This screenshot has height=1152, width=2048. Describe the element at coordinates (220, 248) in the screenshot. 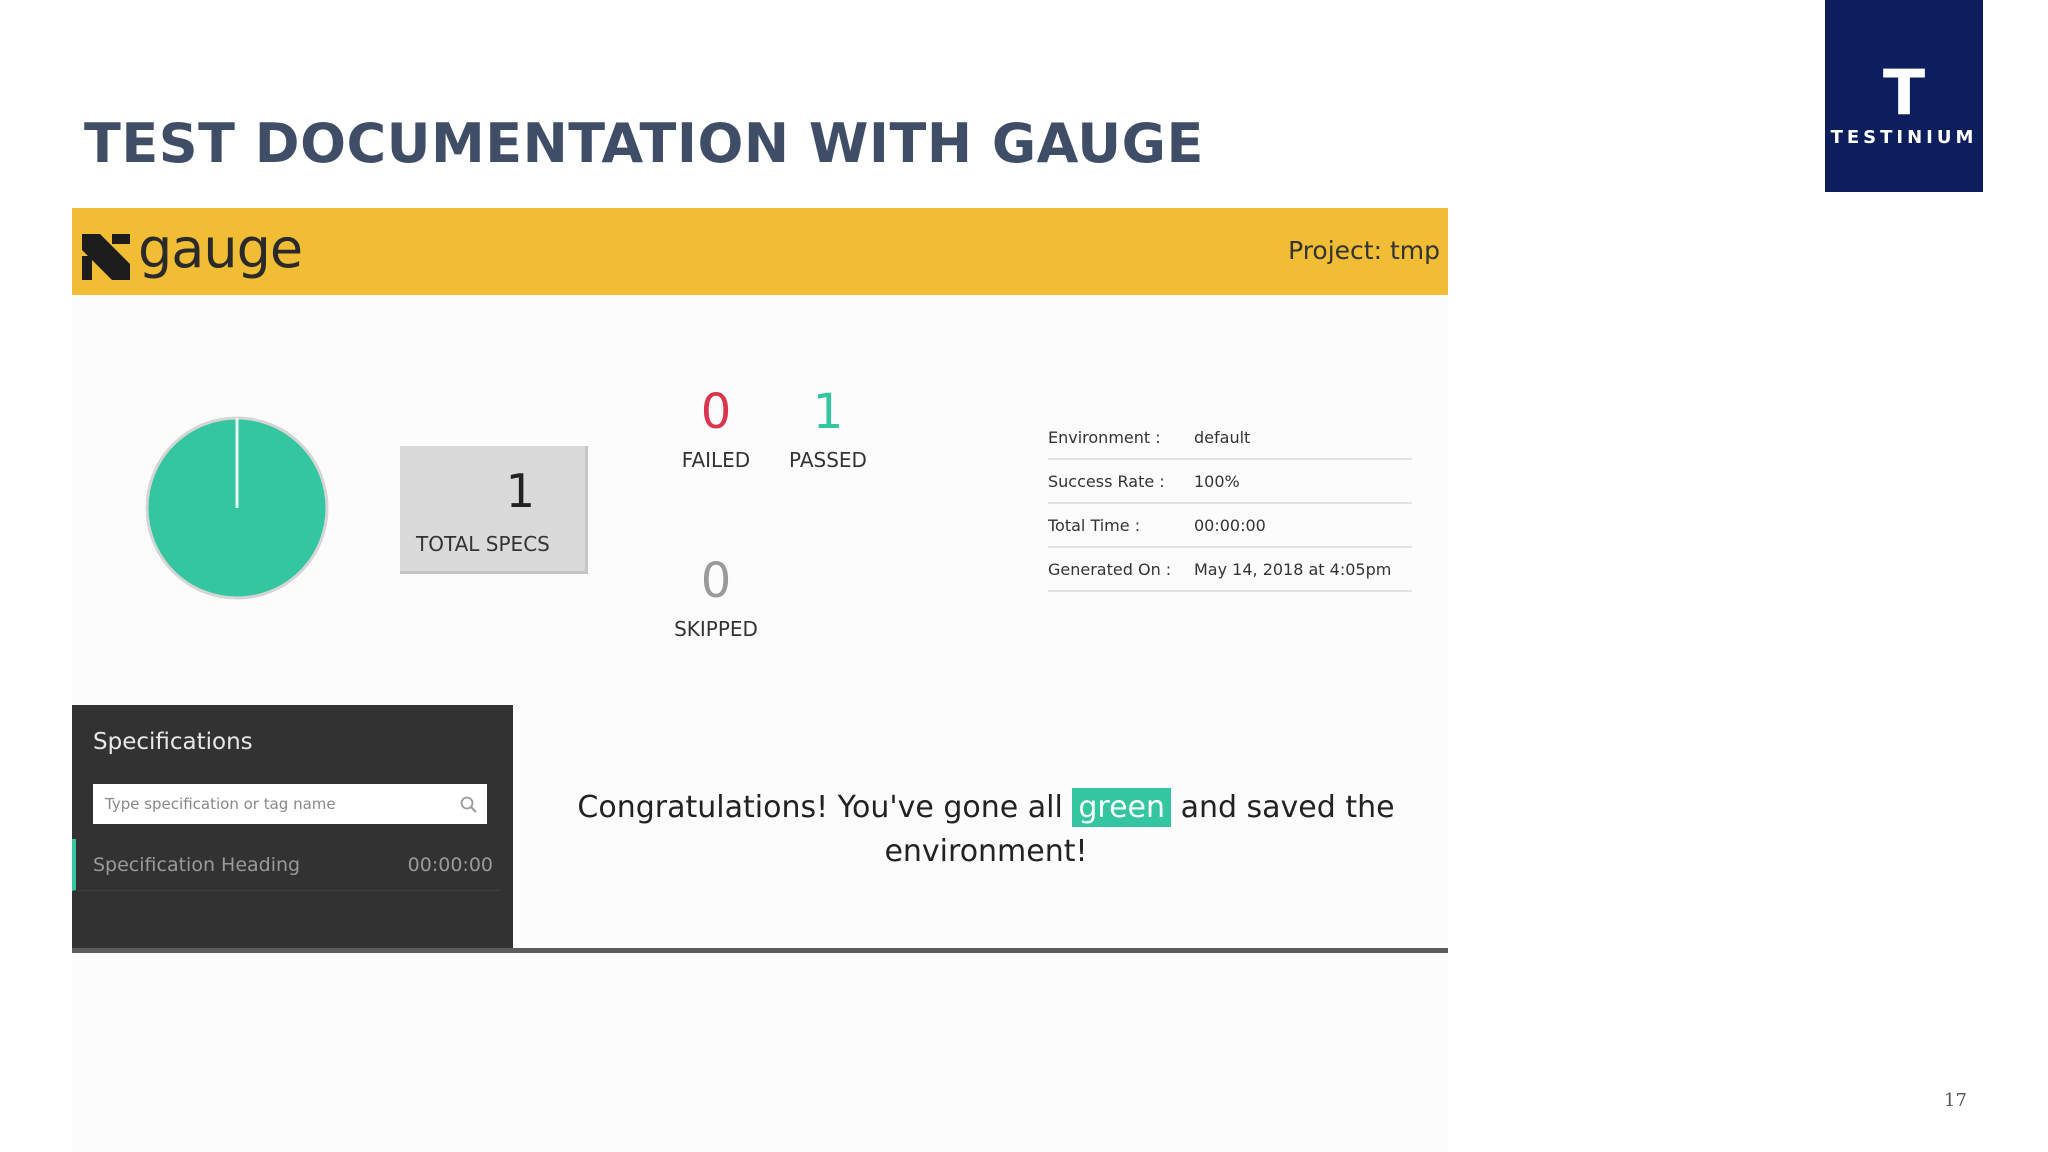

I see `gauge-logo-text: gauge` at that location.